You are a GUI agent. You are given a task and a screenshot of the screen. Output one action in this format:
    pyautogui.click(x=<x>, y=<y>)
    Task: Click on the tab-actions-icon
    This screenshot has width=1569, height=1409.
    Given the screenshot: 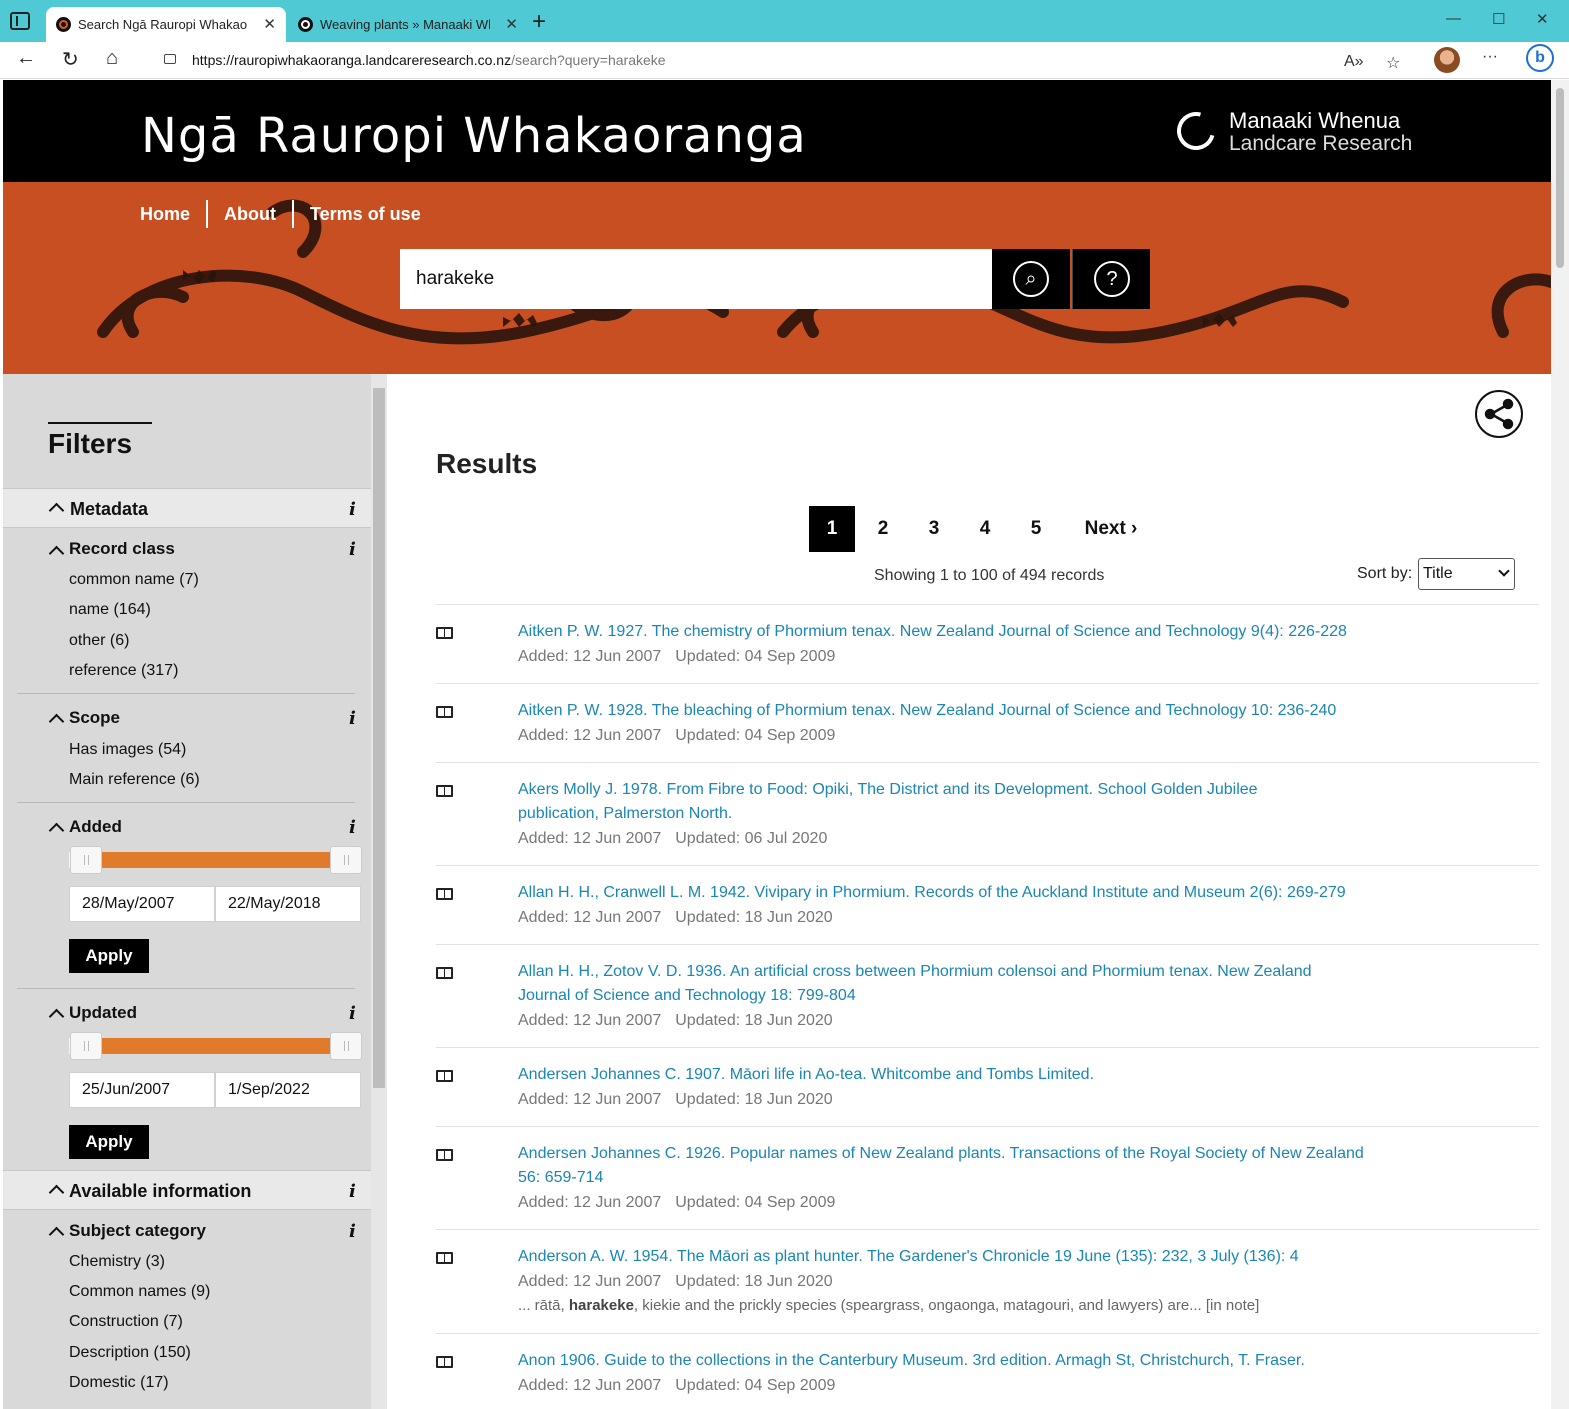 What is the action you would take?
    pyautogui.click(x=20, y=21)
    